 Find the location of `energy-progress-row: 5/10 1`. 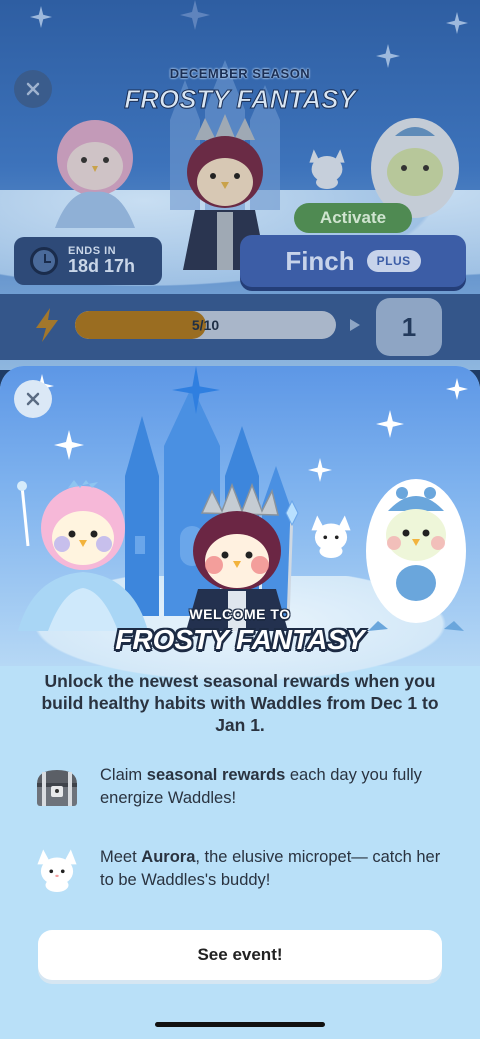

energy-progress-row: 5/10 1 is located at coordinates (240, 327).